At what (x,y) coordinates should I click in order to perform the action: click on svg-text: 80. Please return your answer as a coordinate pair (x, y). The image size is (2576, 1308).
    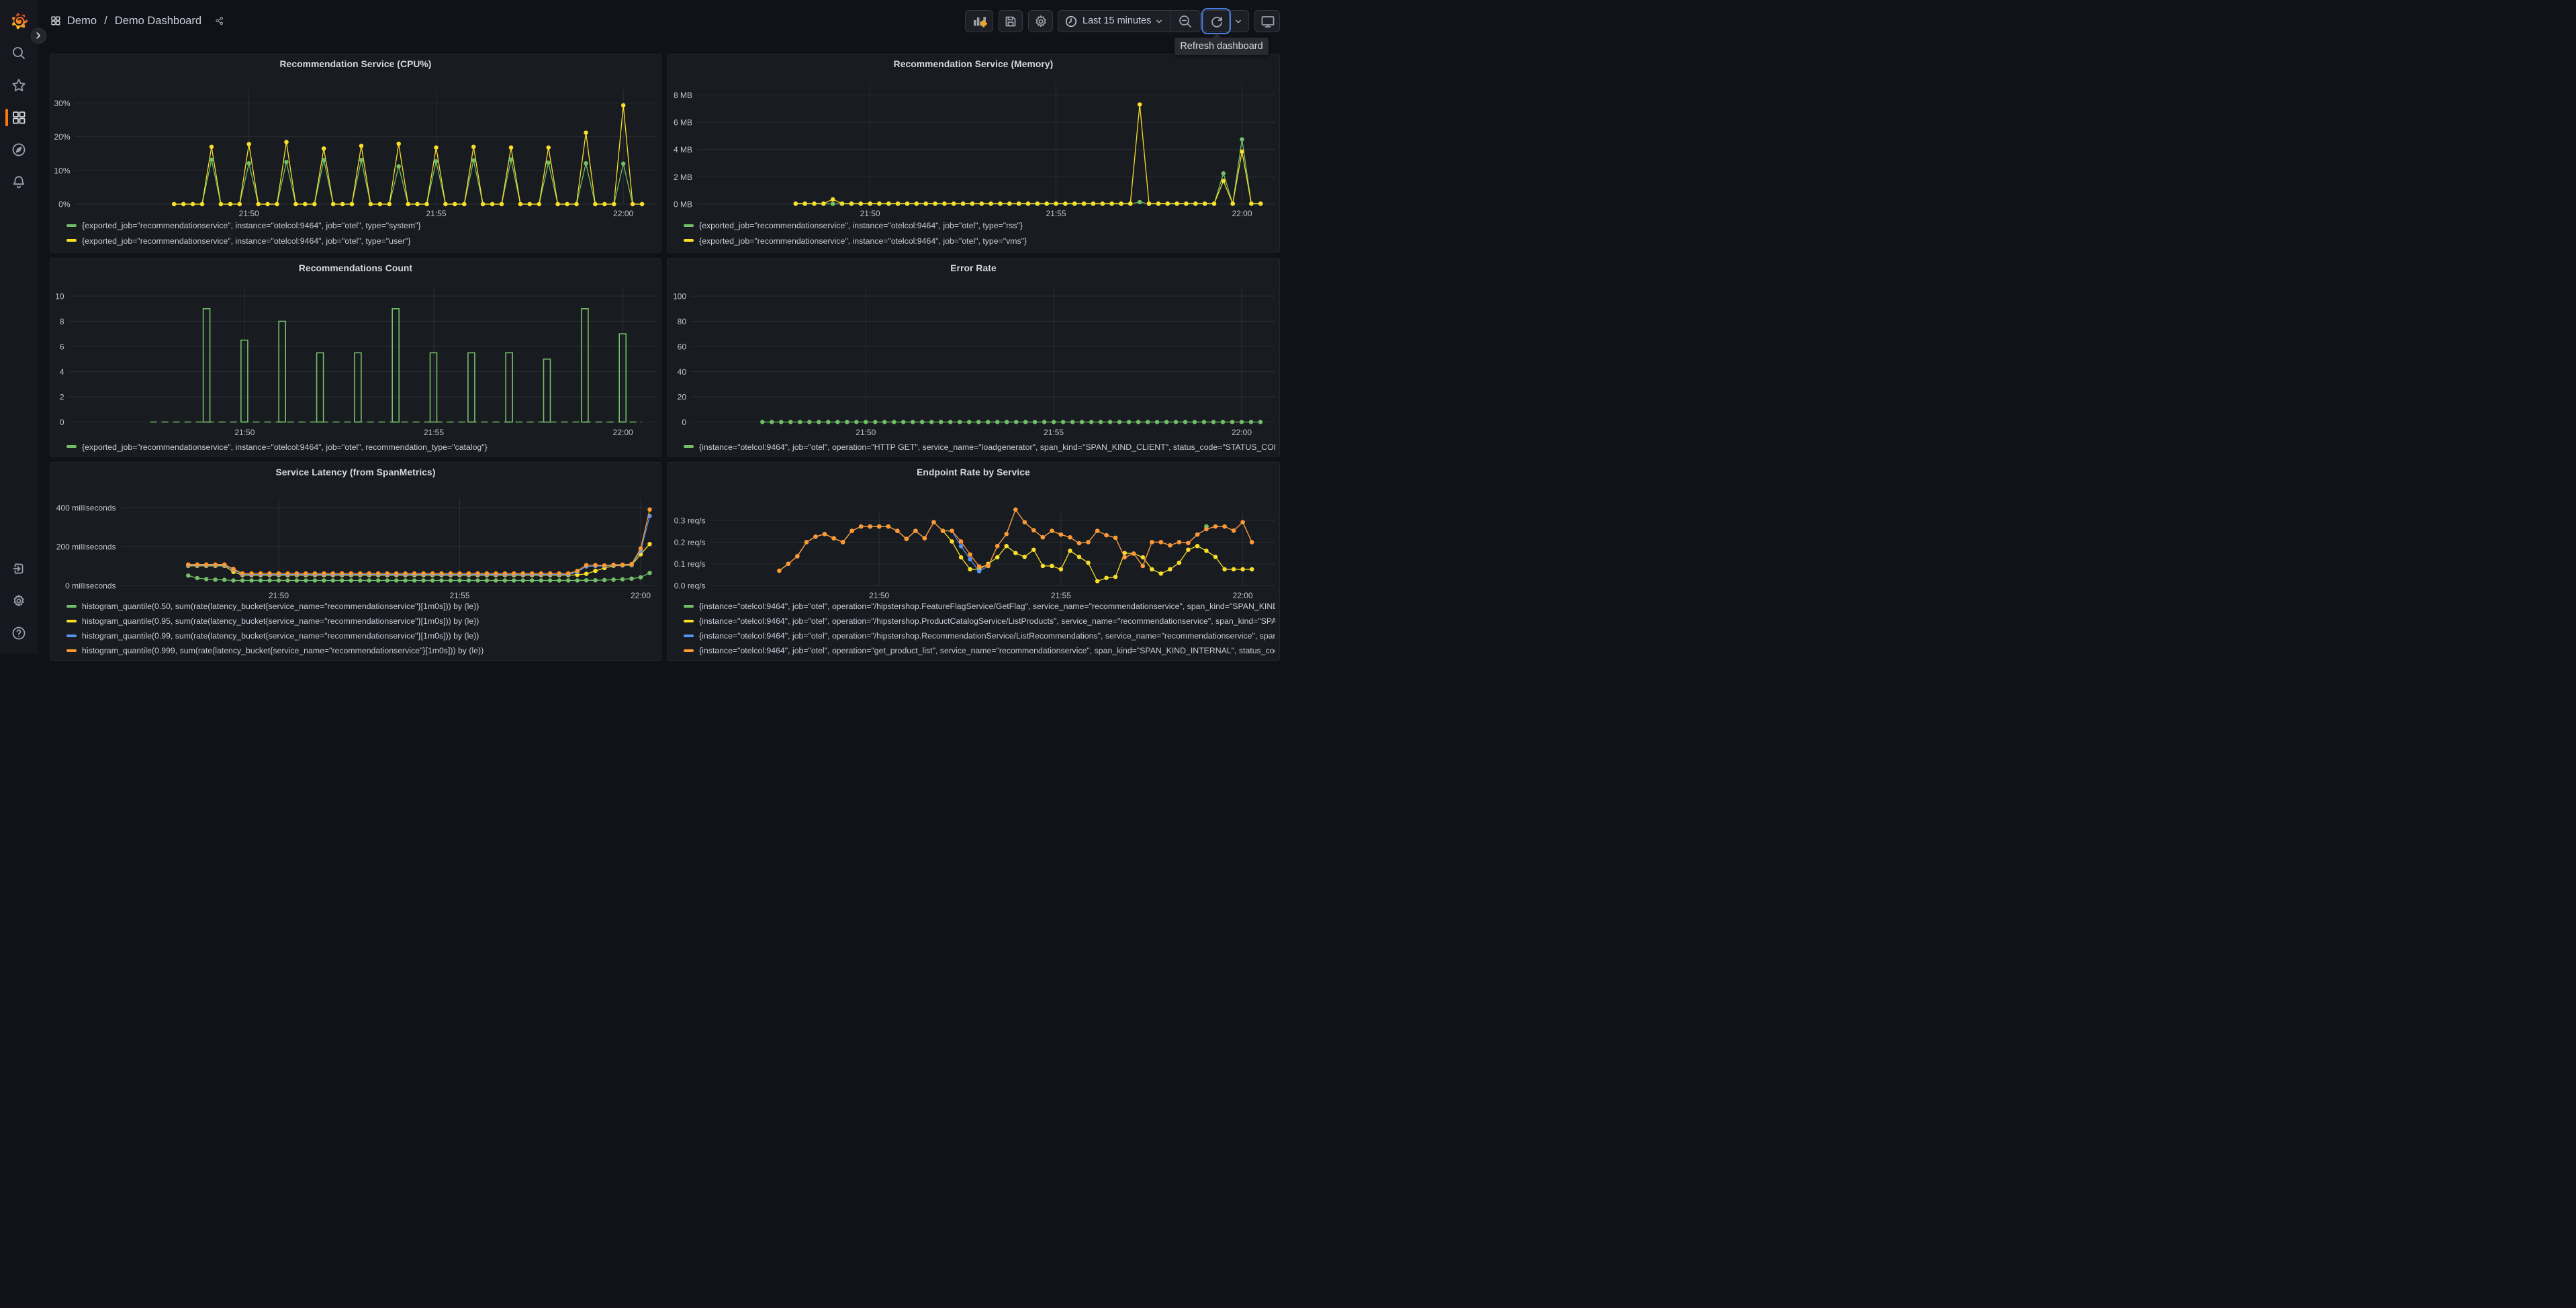
    Looking at the image, I should click on (682, 322).